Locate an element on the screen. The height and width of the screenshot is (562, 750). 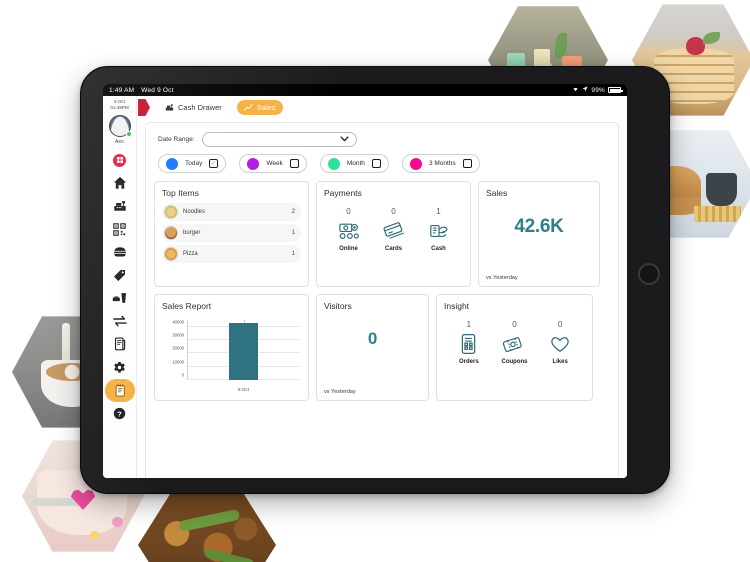
burger-icon is located at coordinates (120, 252).